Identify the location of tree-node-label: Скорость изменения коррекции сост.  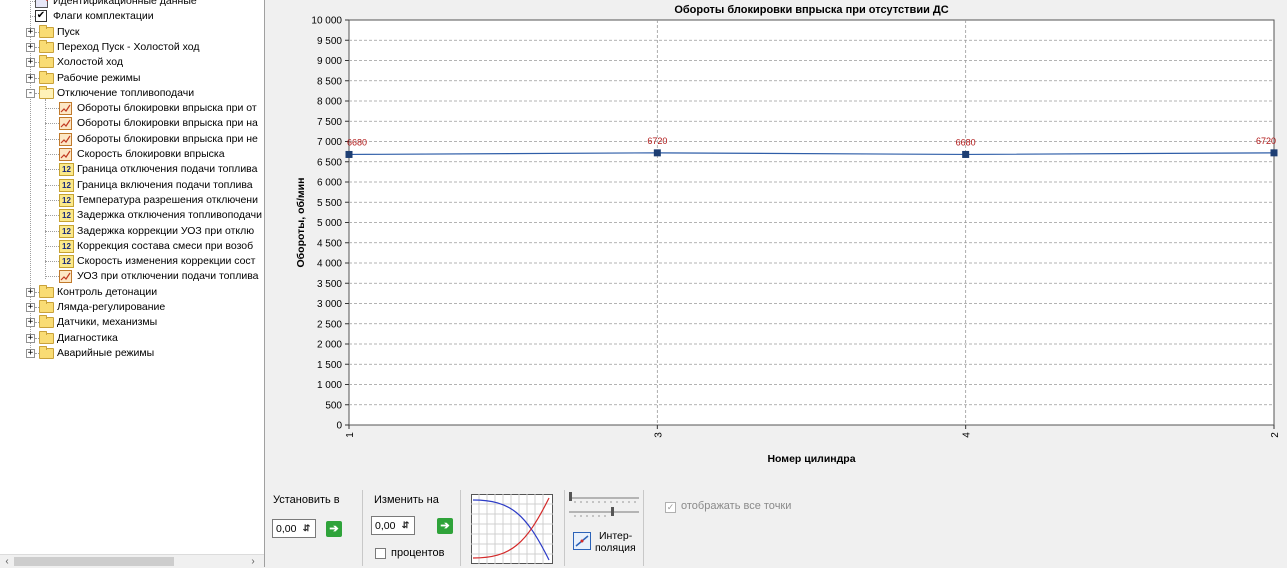
(166, 261).